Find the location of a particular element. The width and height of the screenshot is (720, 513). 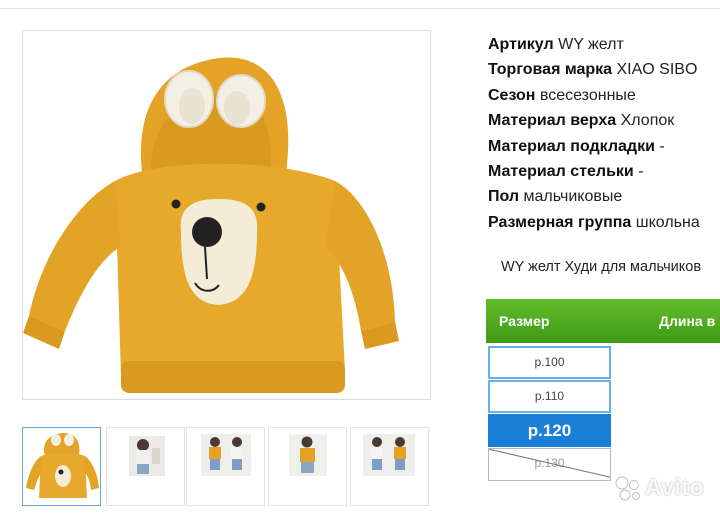

spec-label: Пол is located at coordinates (504, 197).